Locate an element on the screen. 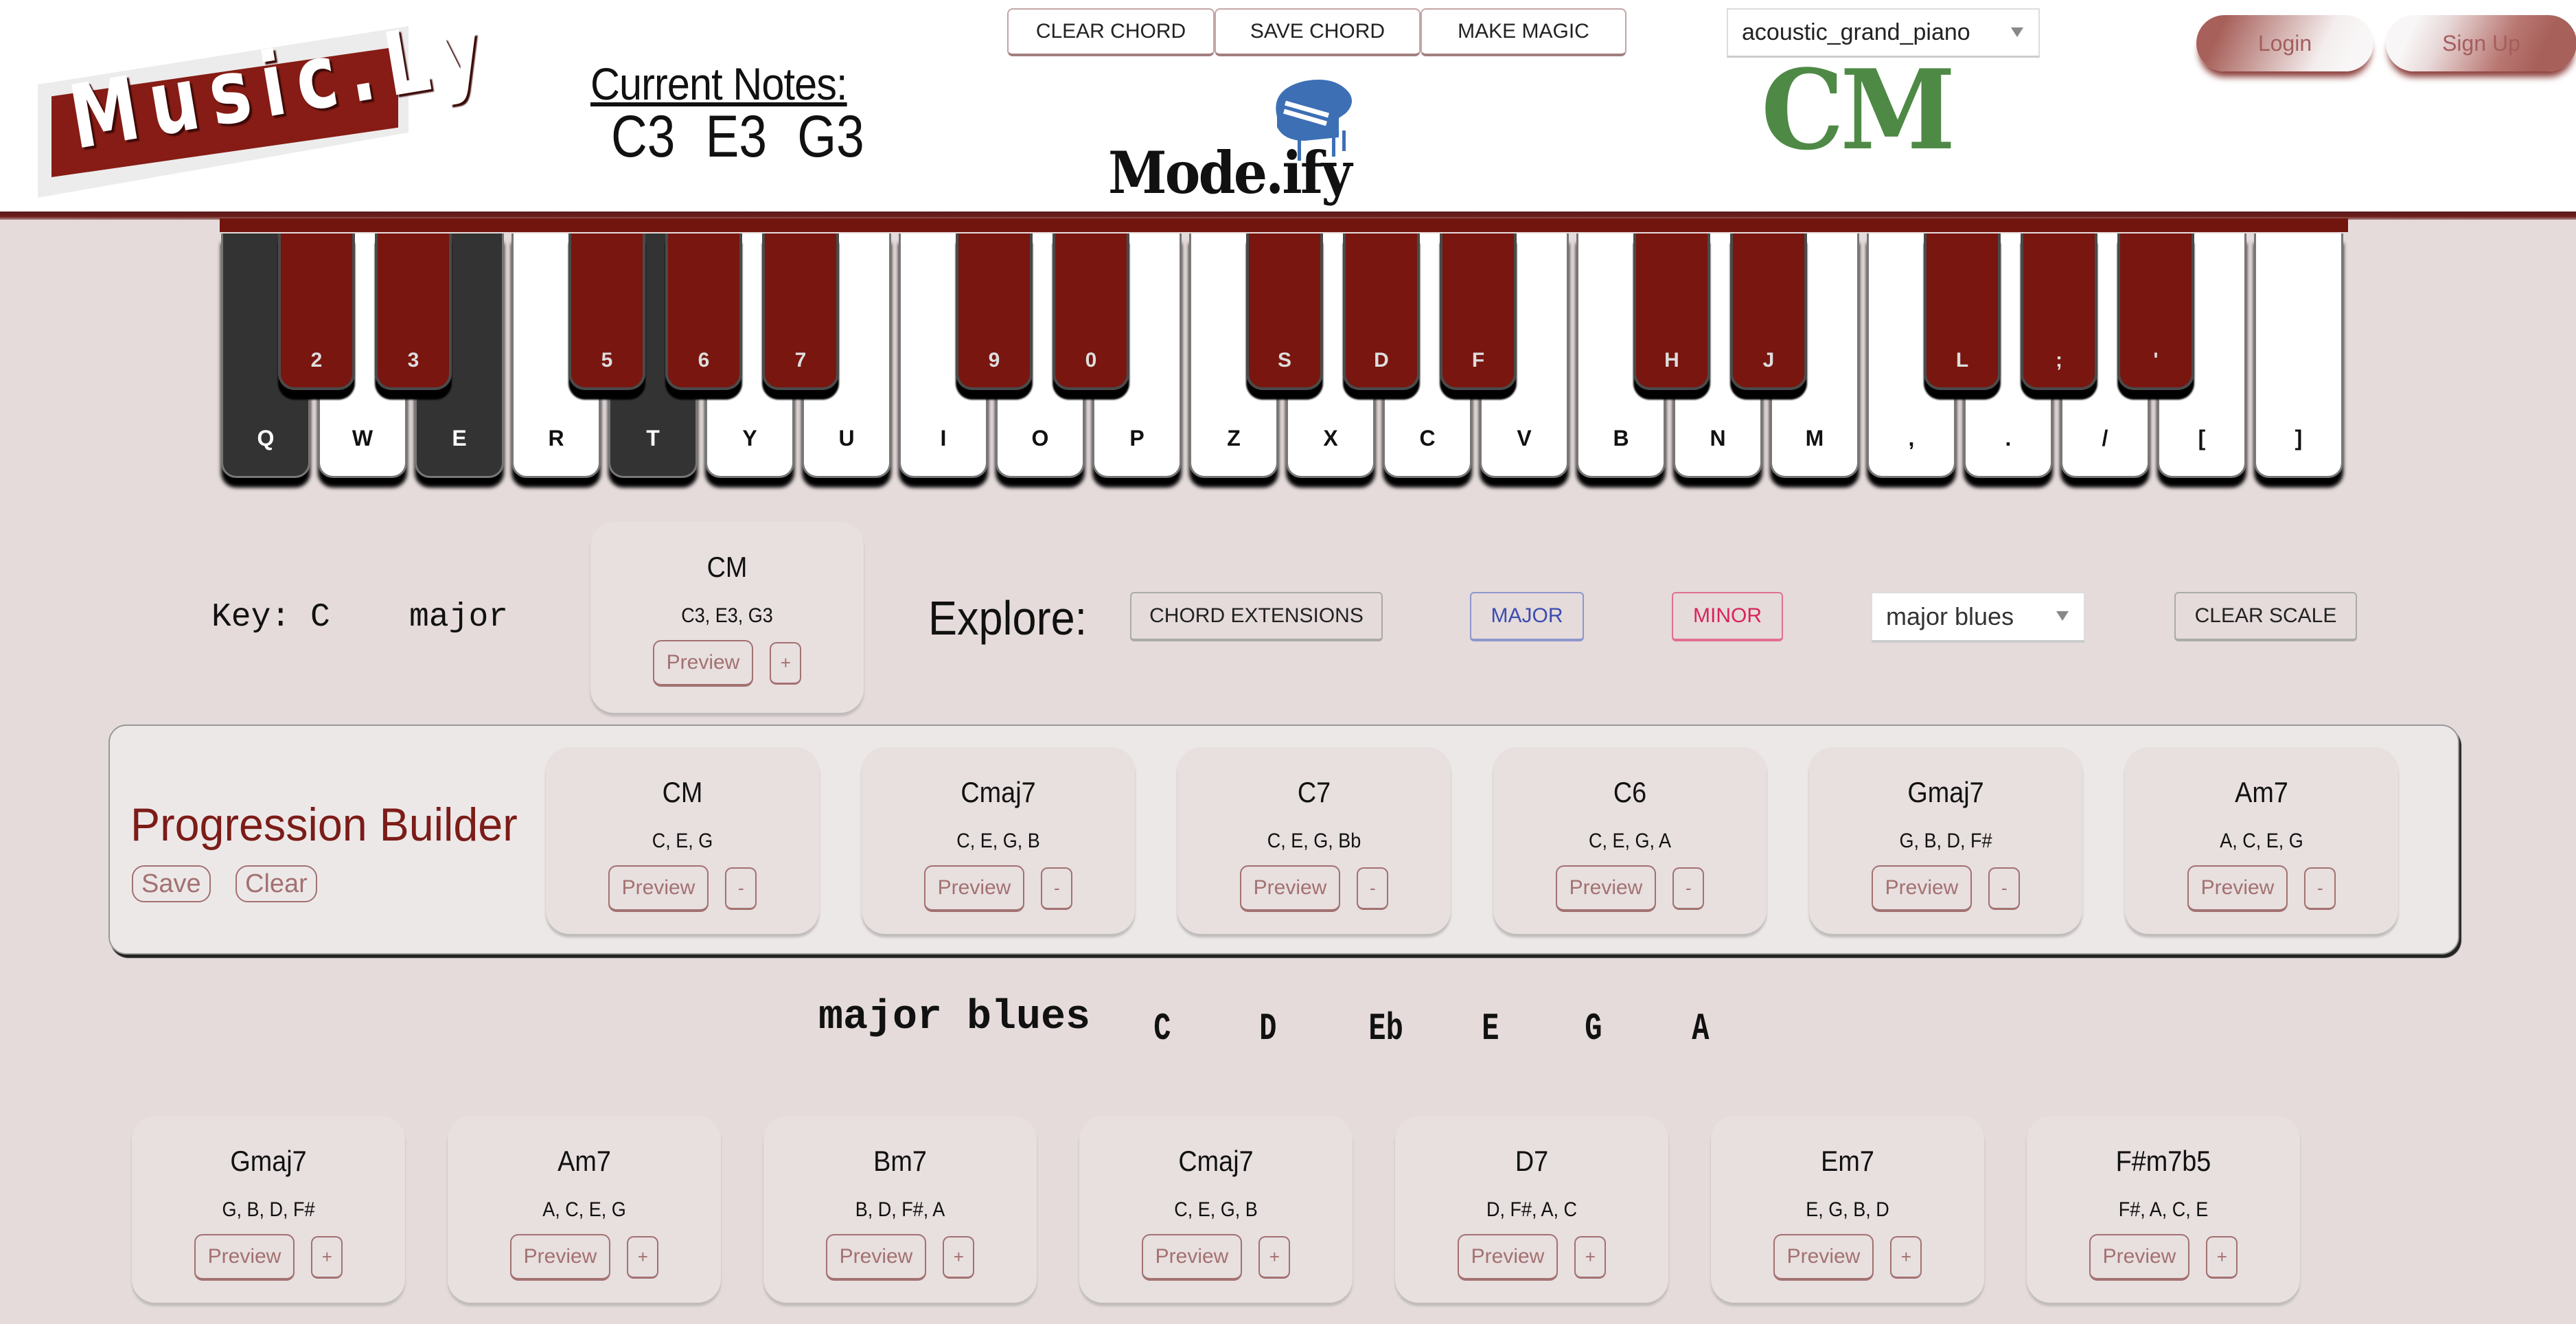  scale-select: major blues is located at coordinates (1978, 617).